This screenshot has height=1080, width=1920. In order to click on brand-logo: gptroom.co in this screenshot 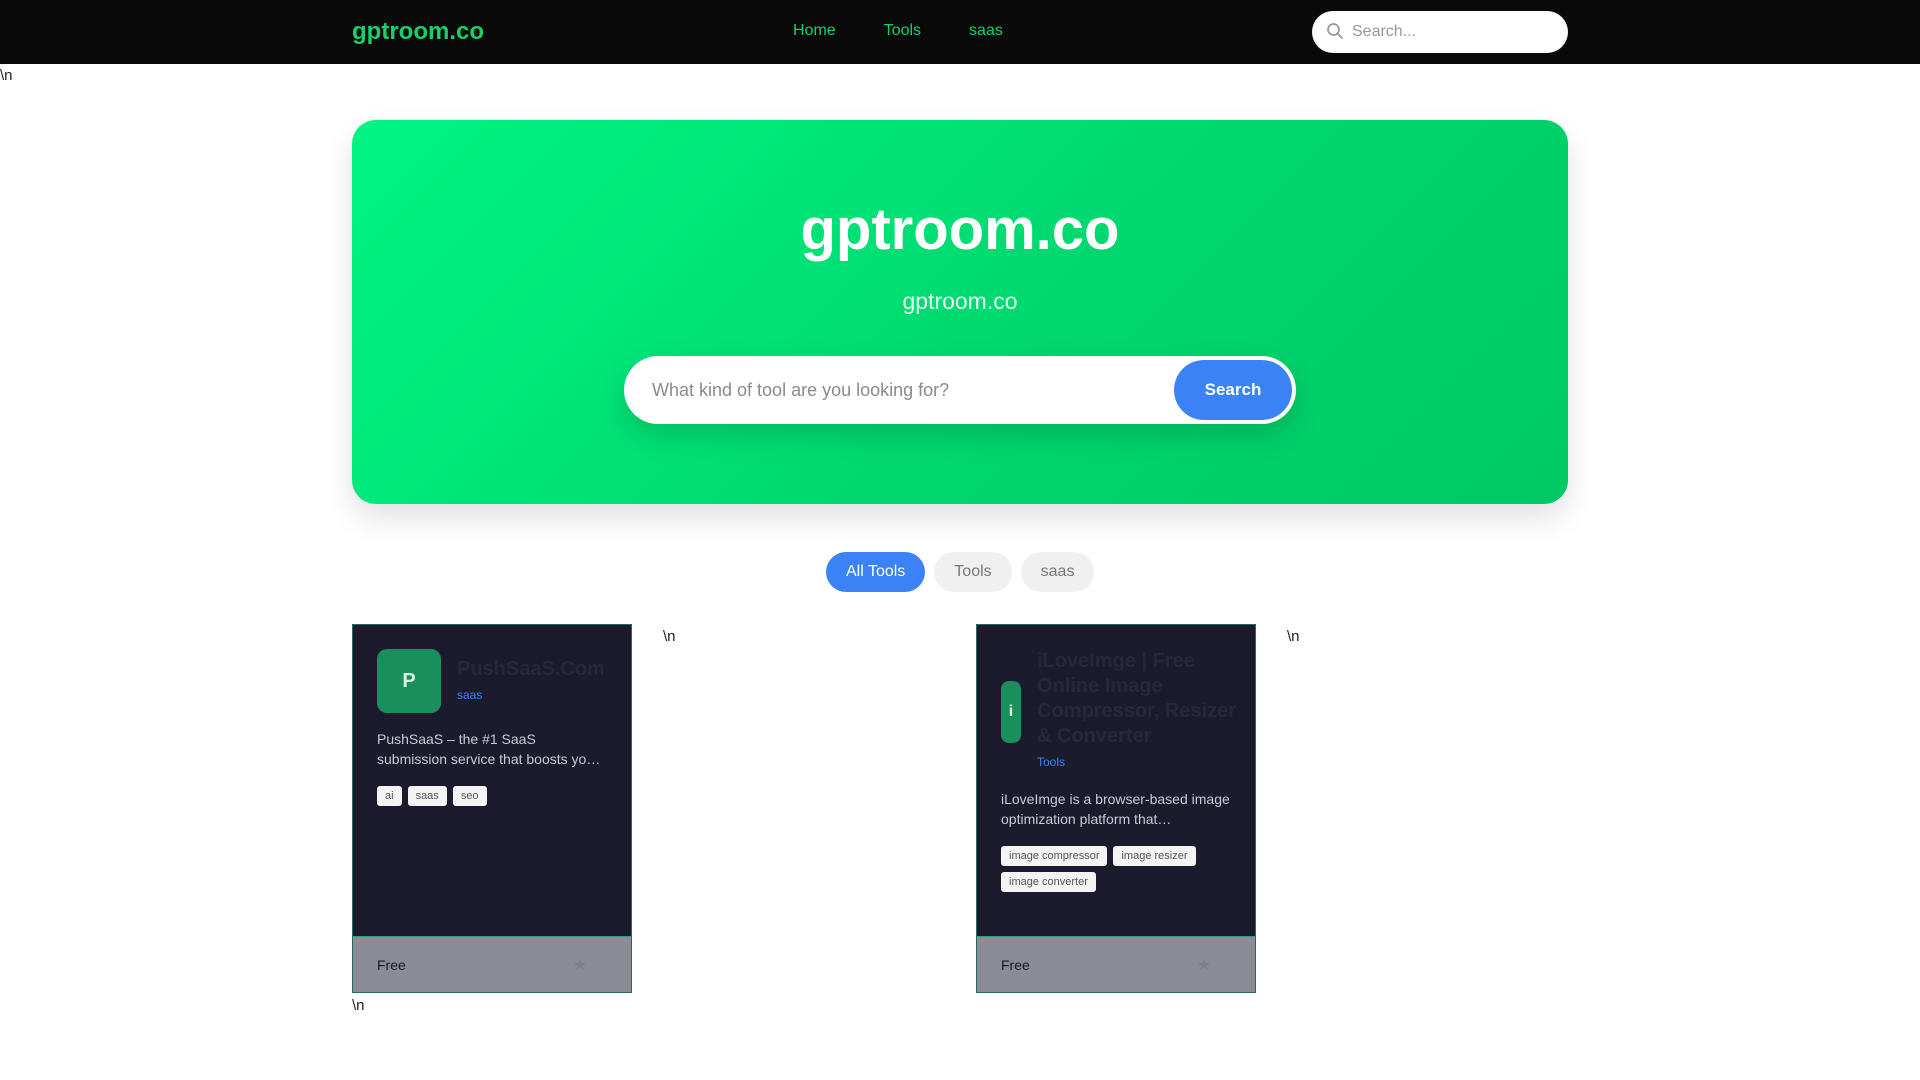, I will do `click(418, 32)`.